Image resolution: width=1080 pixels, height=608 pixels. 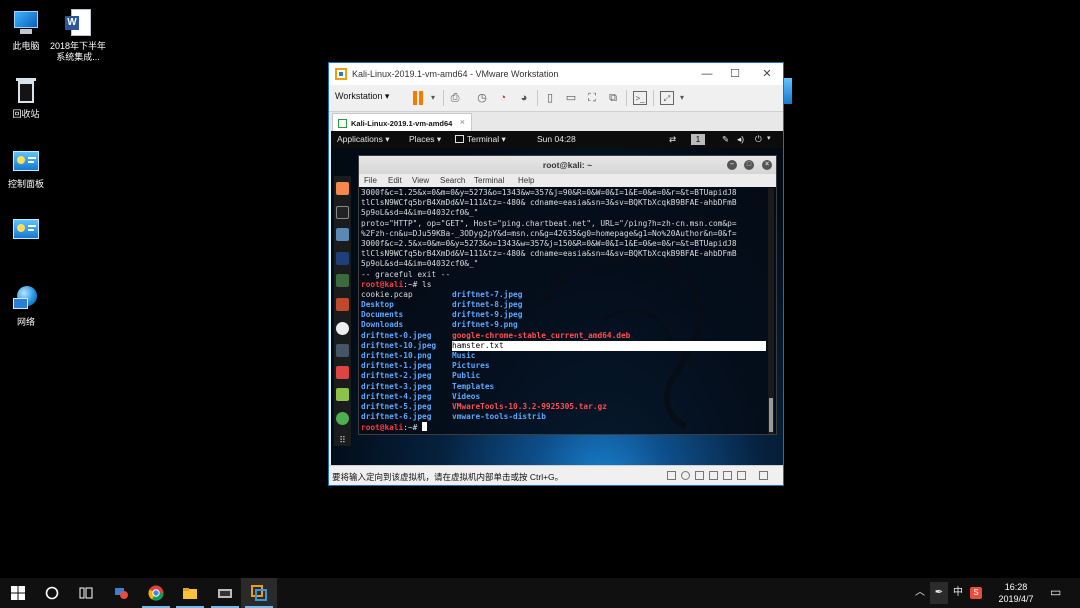 I want to click on chrome-icon, so click(x=342, y=418).